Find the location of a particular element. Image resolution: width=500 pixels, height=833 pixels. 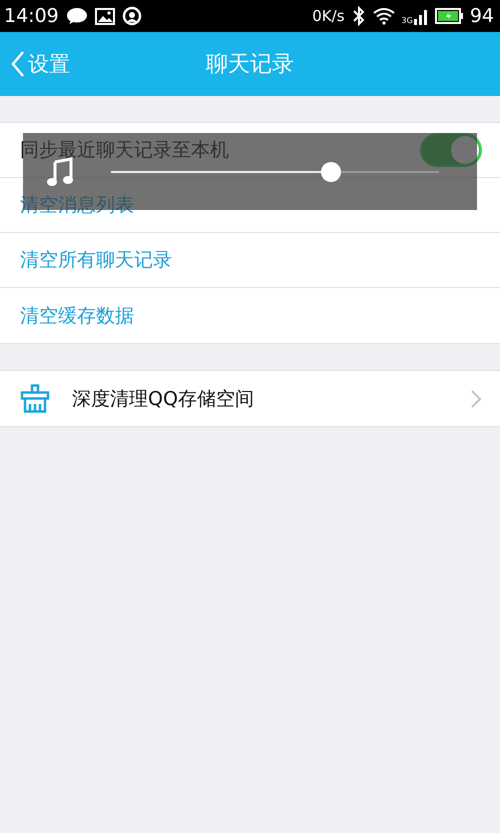

storage-label: 深度清理QQ存储空间 is located at coordinates (163, 399).